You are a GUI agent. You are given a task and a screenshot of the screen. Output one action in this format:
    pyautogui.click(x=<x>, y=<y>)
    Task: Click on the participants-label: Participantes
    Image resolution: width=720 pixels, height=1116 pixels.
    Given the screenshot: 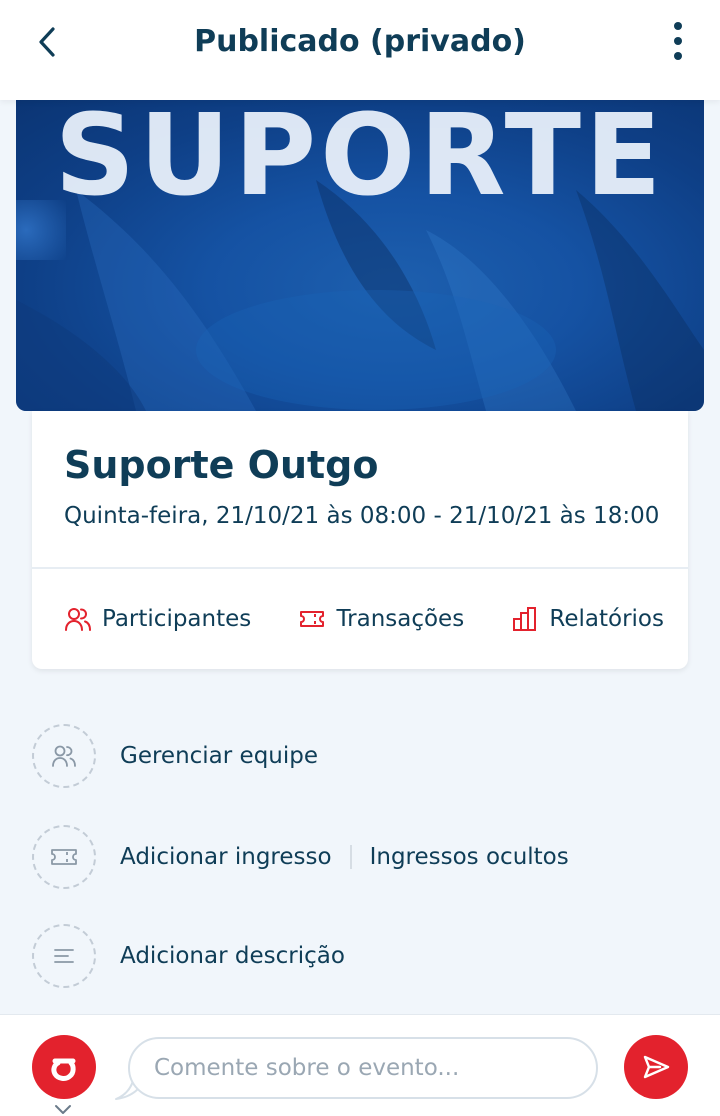 What is the action you would take?
    pyautogui.click(x=177, y=619)
    